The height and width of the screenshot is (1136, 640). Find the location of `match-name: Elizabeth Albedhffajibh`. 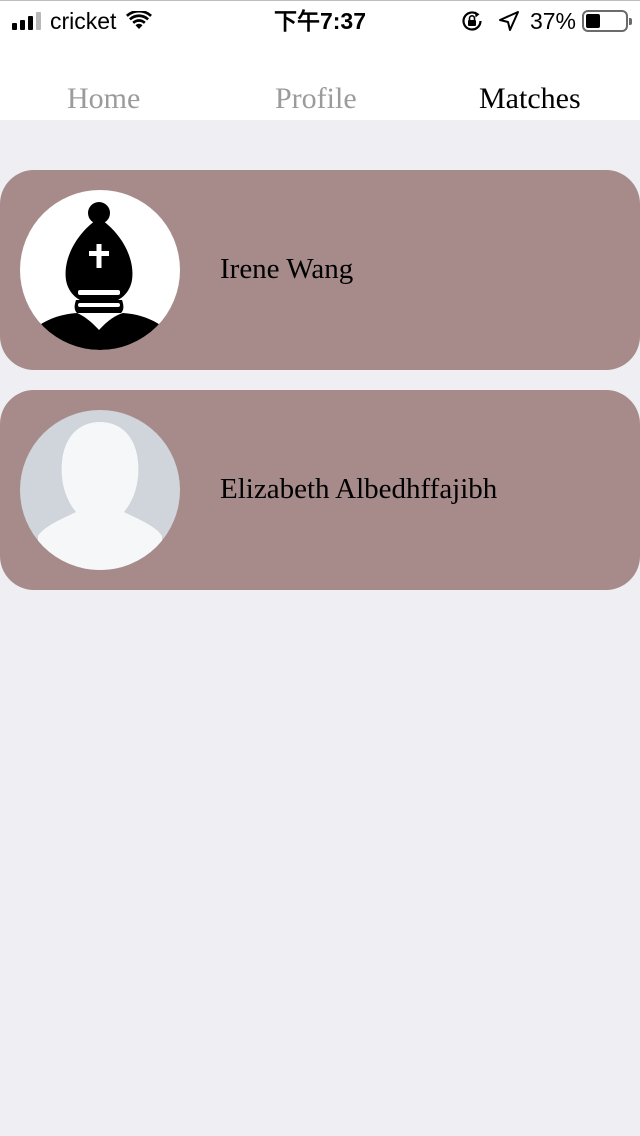

match-name: Elizabeth Albedhffajibh is located at coordinates (359, 489).